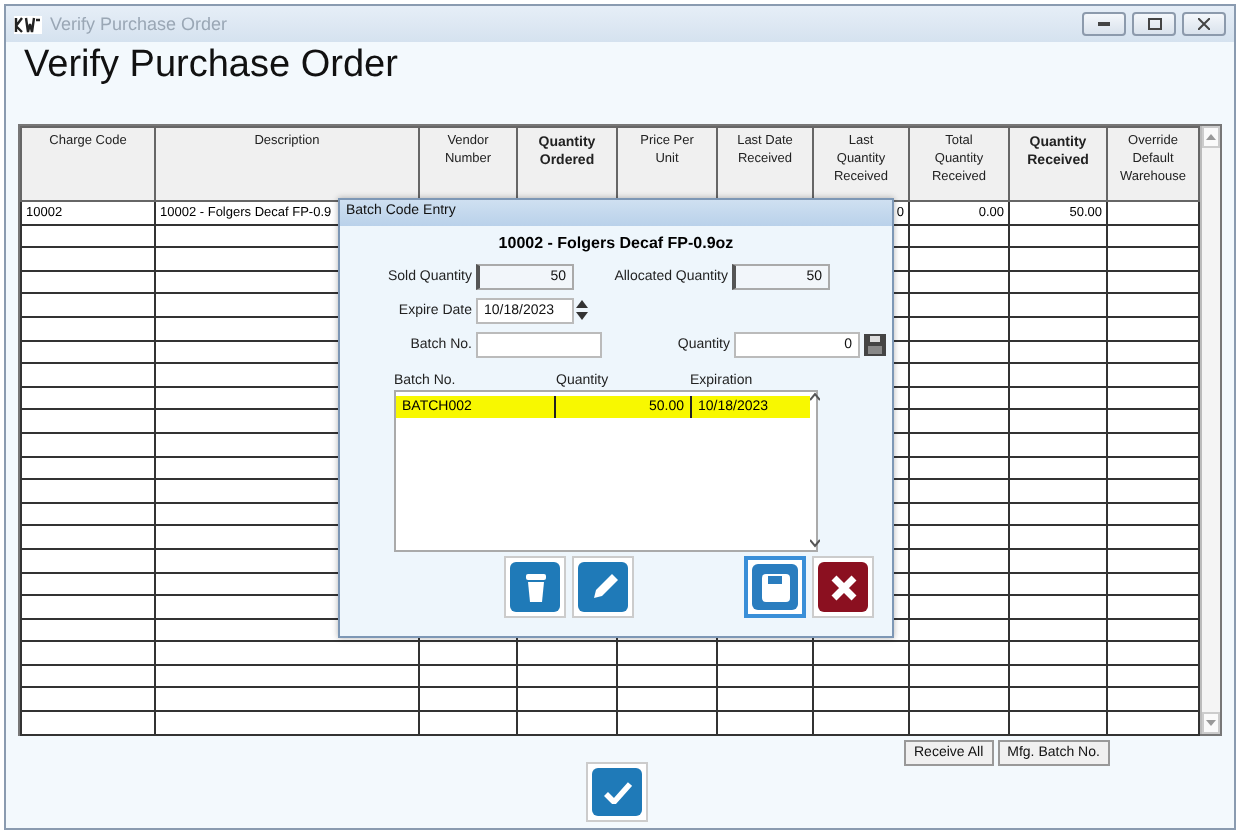  I want to click on cancel-button, so click(843, 587).